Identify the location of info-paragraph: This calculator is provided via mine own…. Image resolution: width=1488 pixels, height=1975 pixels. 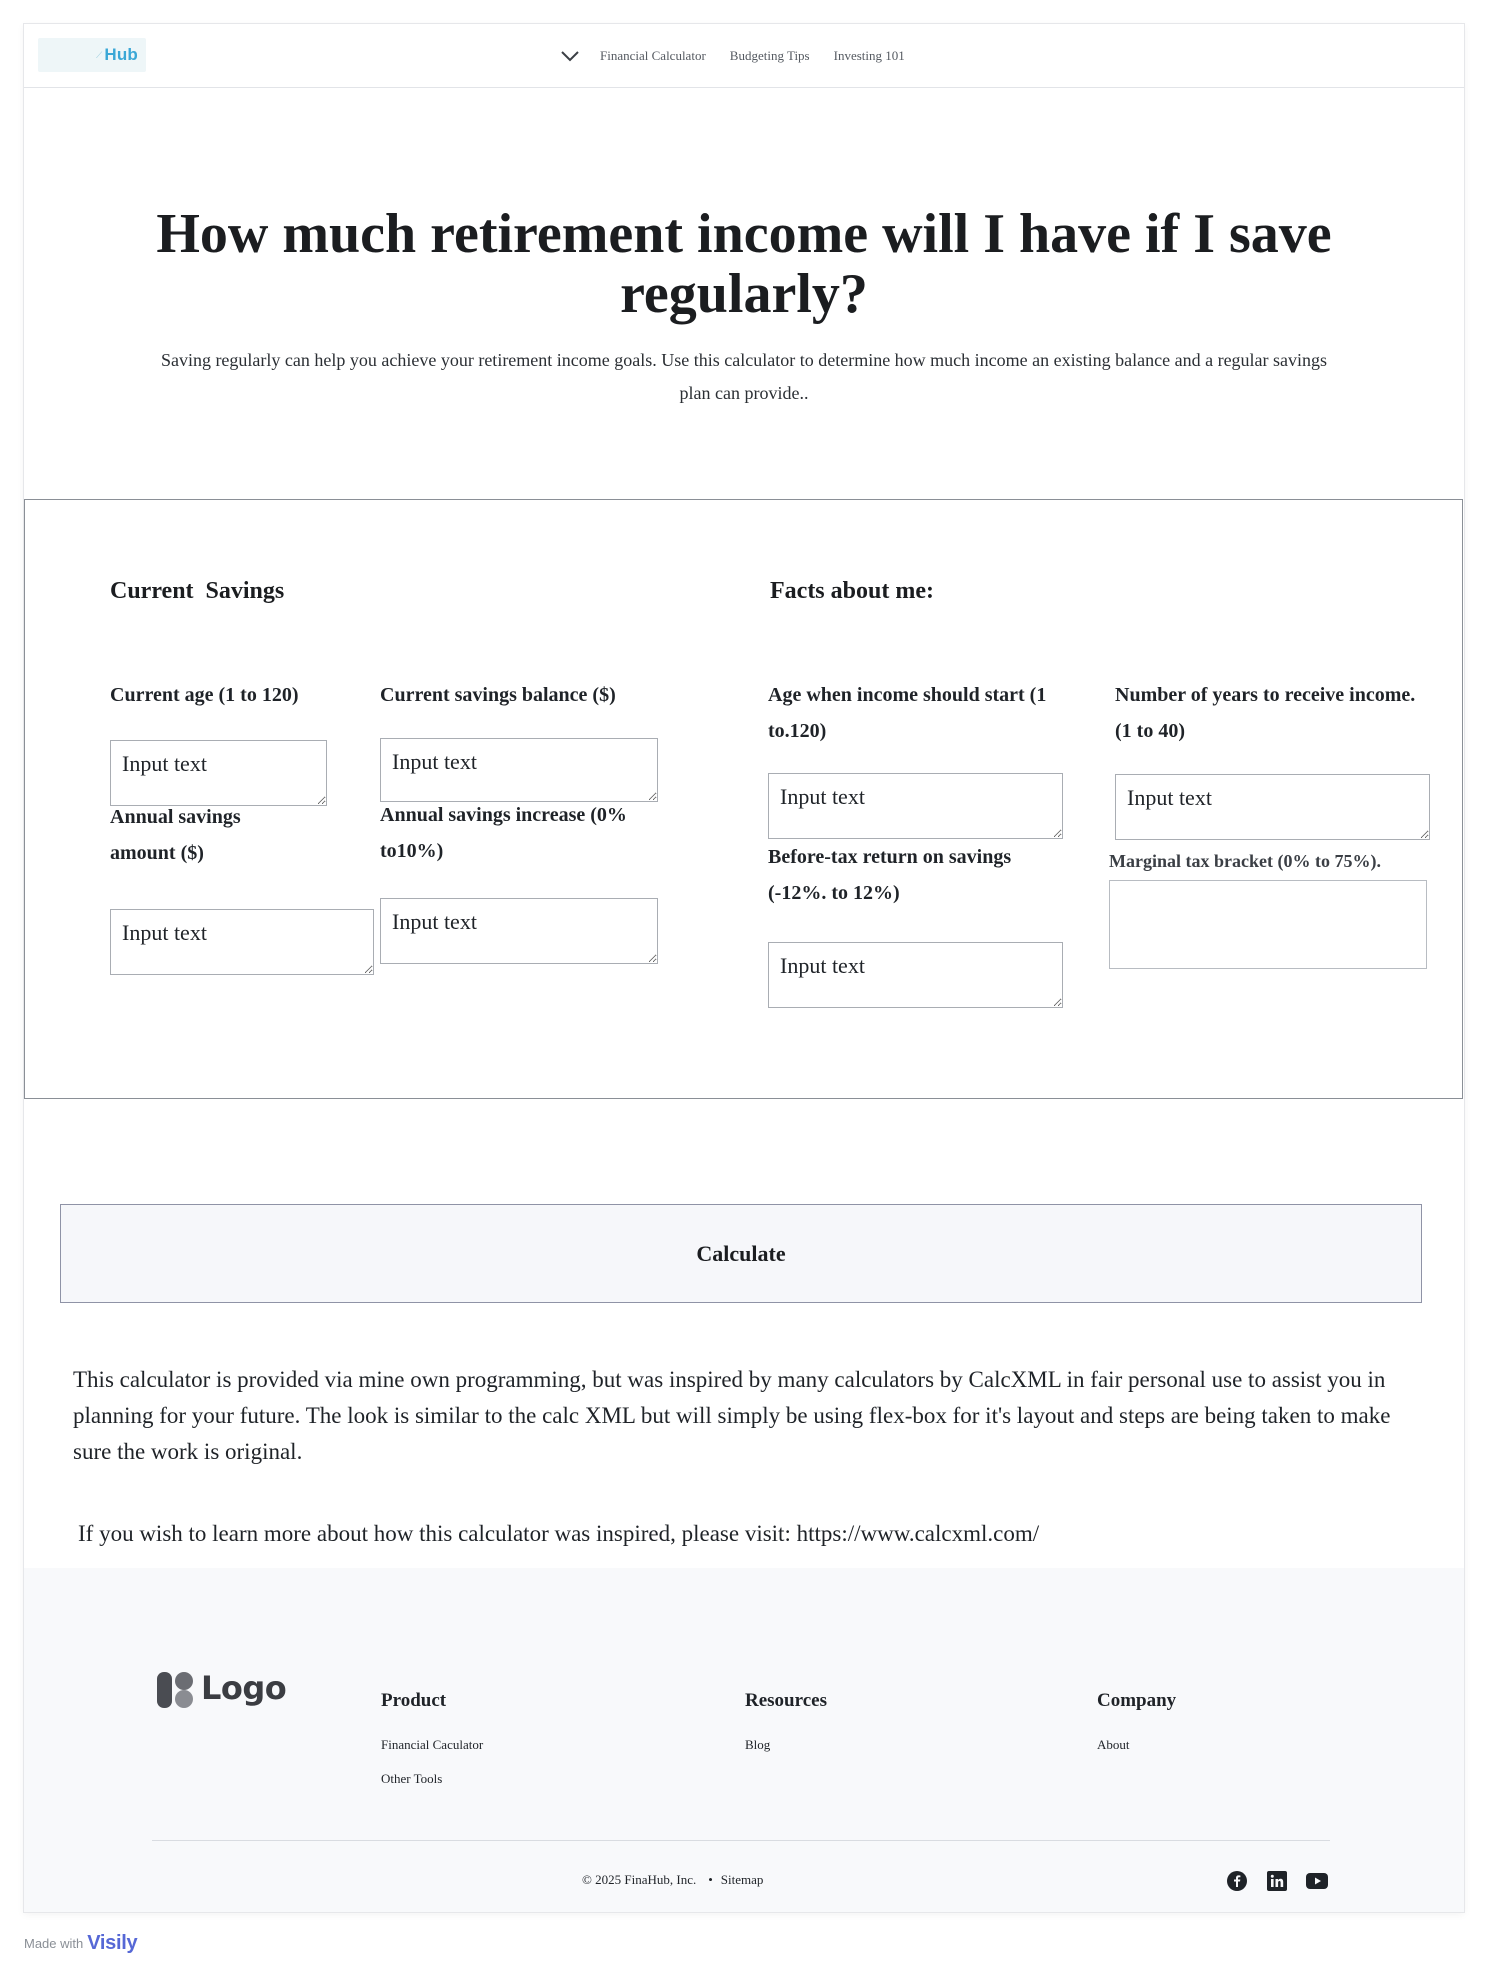
(732, 1415).